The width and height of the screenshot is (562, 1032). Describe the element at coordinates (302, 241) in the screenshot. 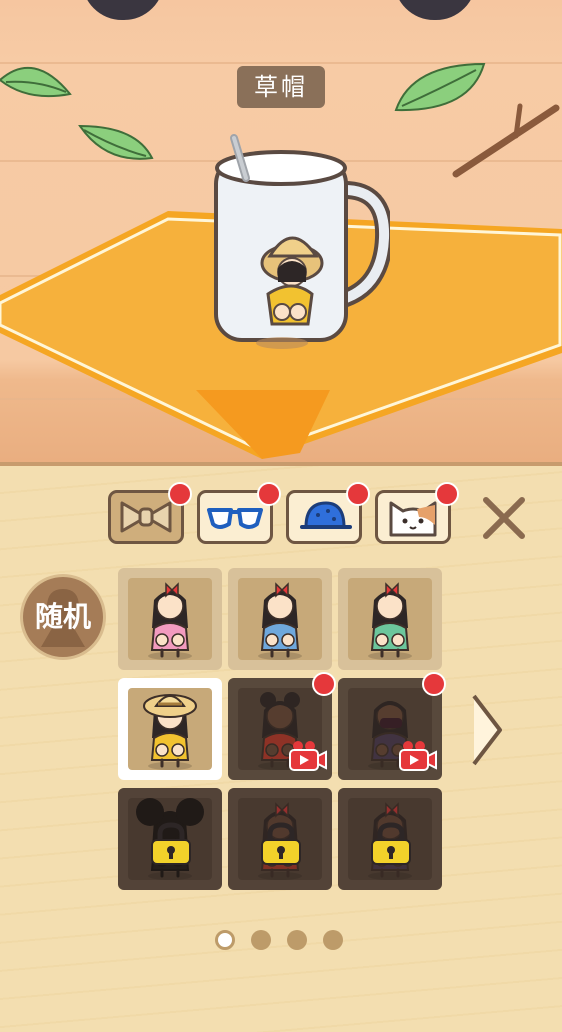

I see `mug-icon` at that location.